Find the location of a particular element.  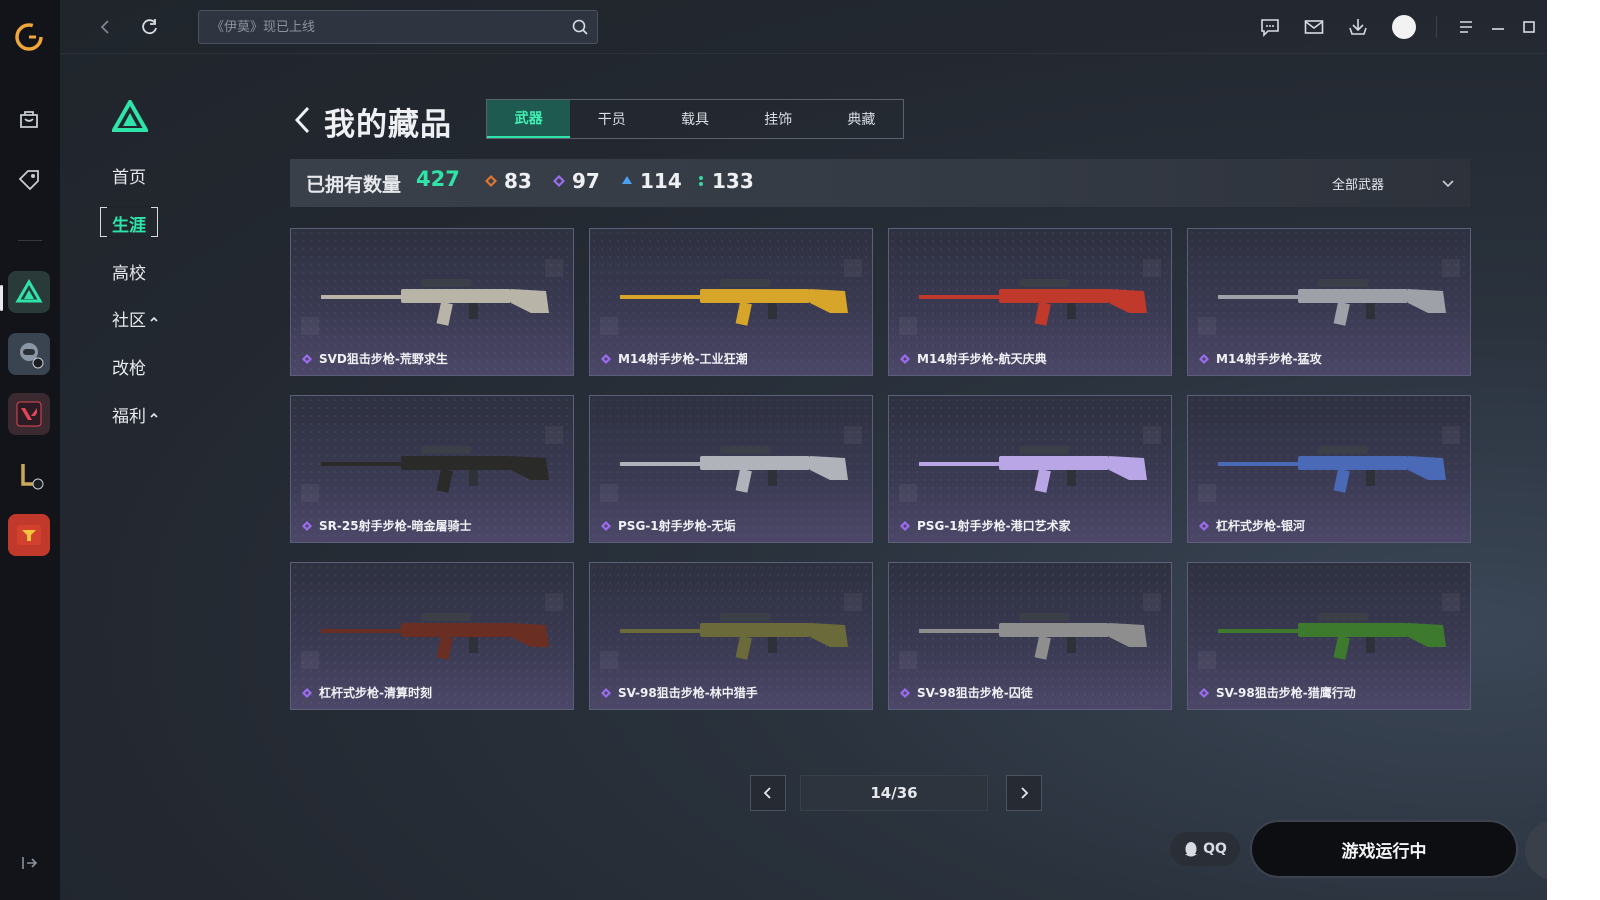

nav-welfare: 福利 is located at coordinates (135, 414).